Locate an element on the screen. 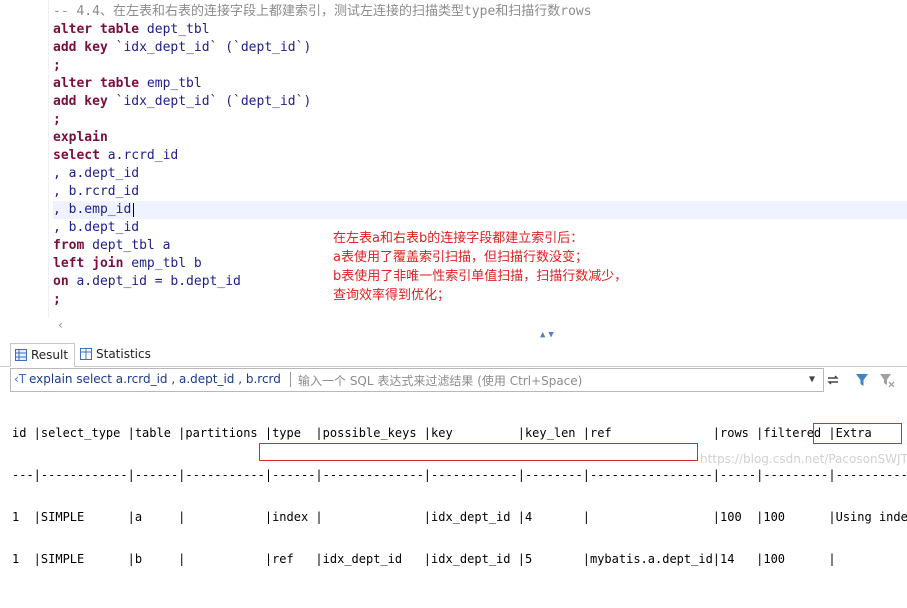 This screenshot has width=907, height=608. highlight-extra-box is located at coordinates (857, 433).